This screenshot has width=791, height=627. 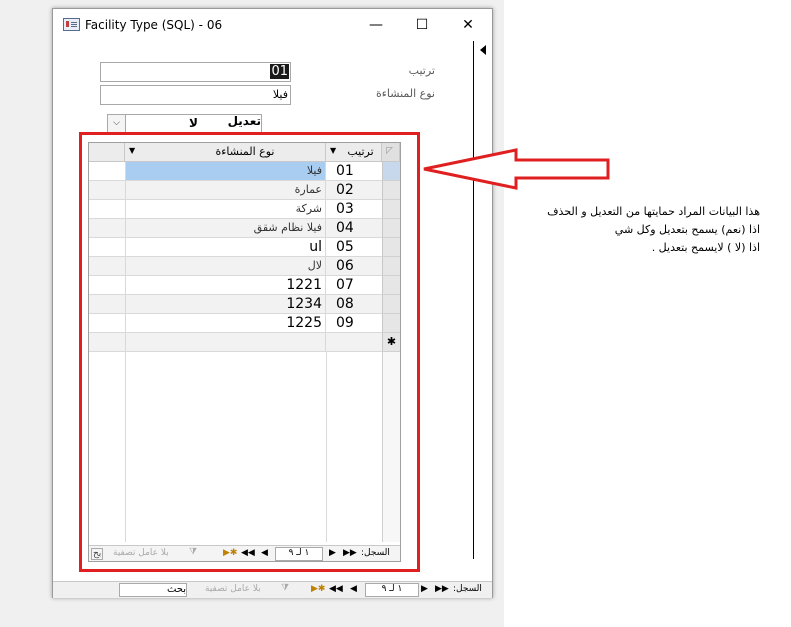 What do you see at coordinates (154, 25) in the screenshot?
I see `window-title: Facility Type (SQL) - 06` at bounding box center [154, 25].